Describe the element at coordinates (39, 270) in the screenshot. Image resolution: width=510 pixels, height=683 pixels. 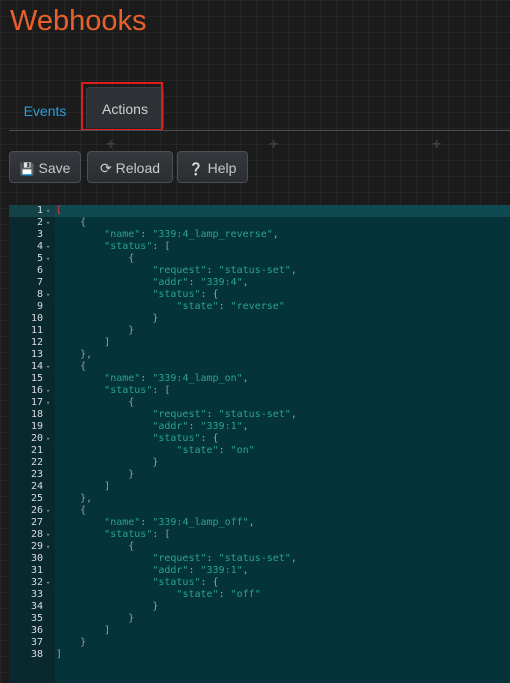
I see `line-number: 6` at that location.